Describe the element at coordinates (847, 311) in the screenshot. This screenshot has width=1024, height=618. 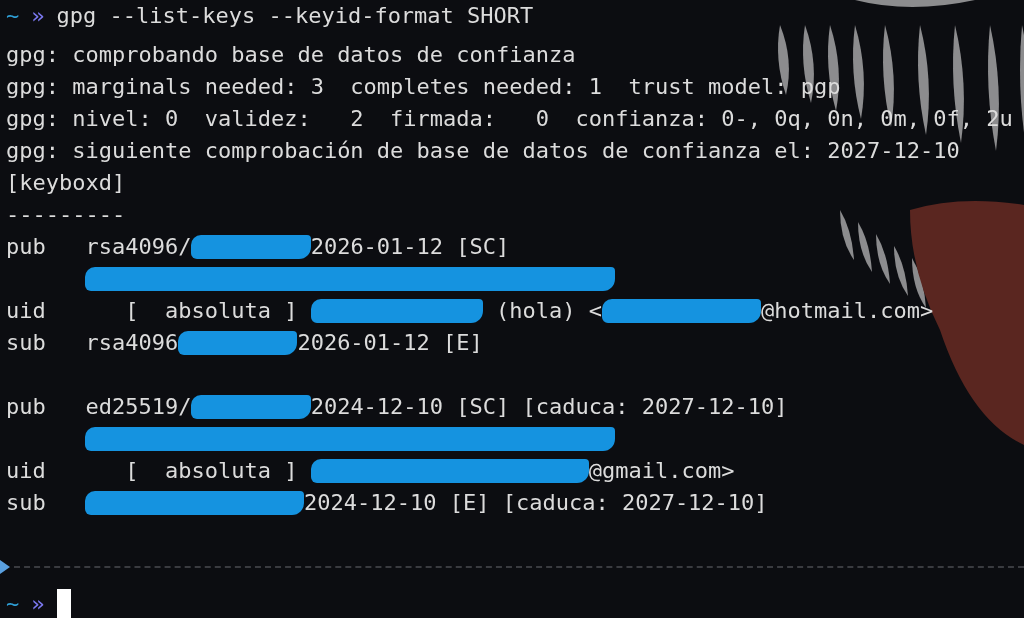
I see `output-text: @hotmail.com>` at that location.